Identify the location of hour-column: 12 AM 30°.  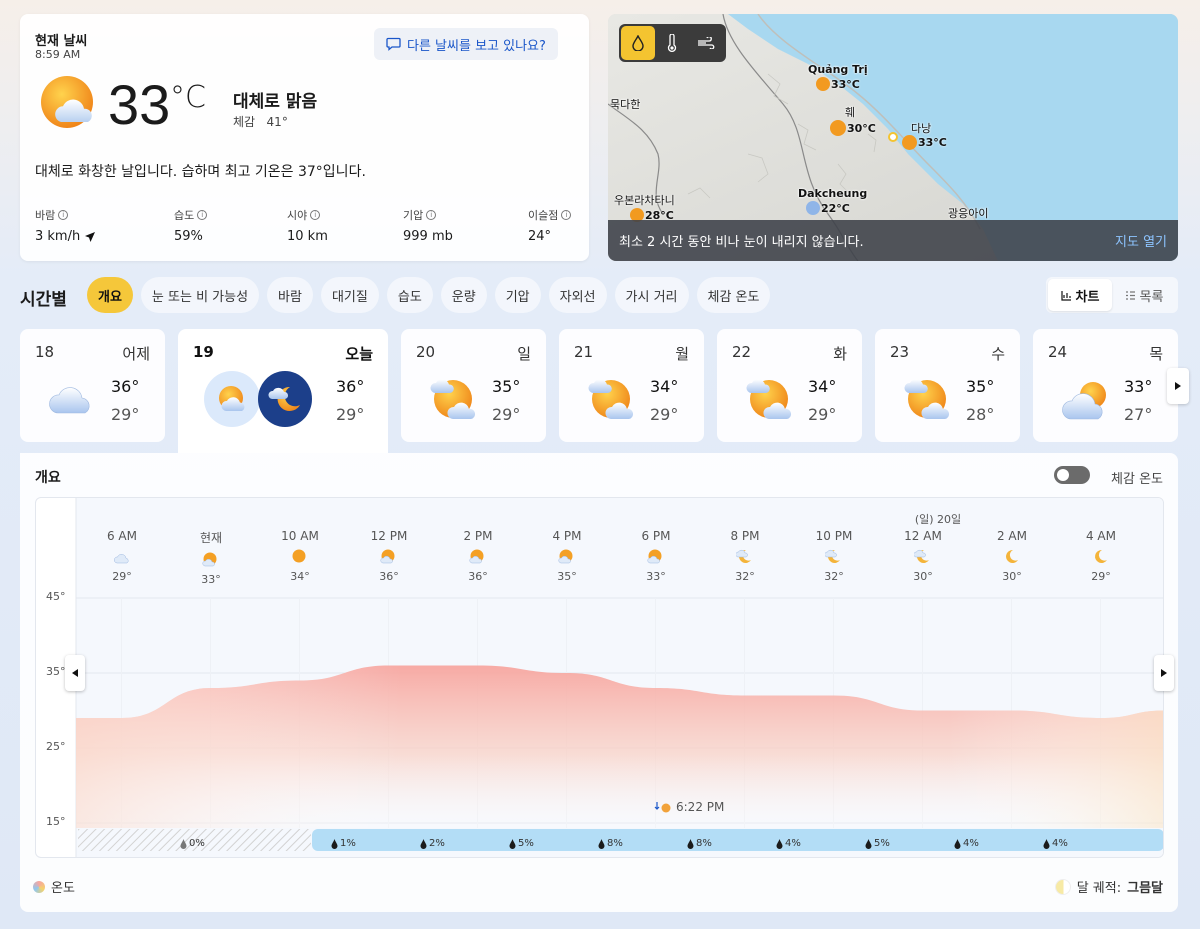
(923, 556).